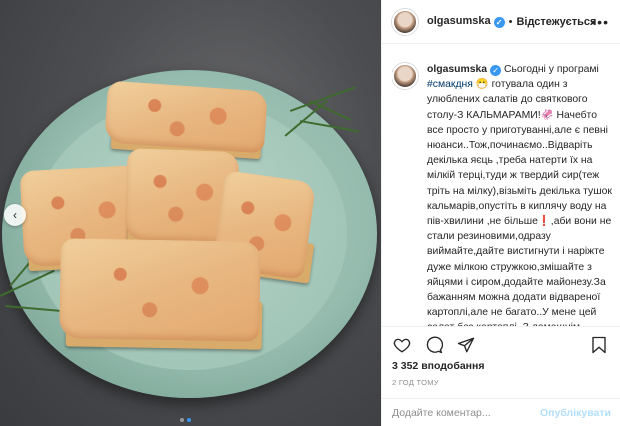 The height and width of the screenshot is (426, 620). I want to click on likes-count: 3 352 вподобання, so click(438, 366).